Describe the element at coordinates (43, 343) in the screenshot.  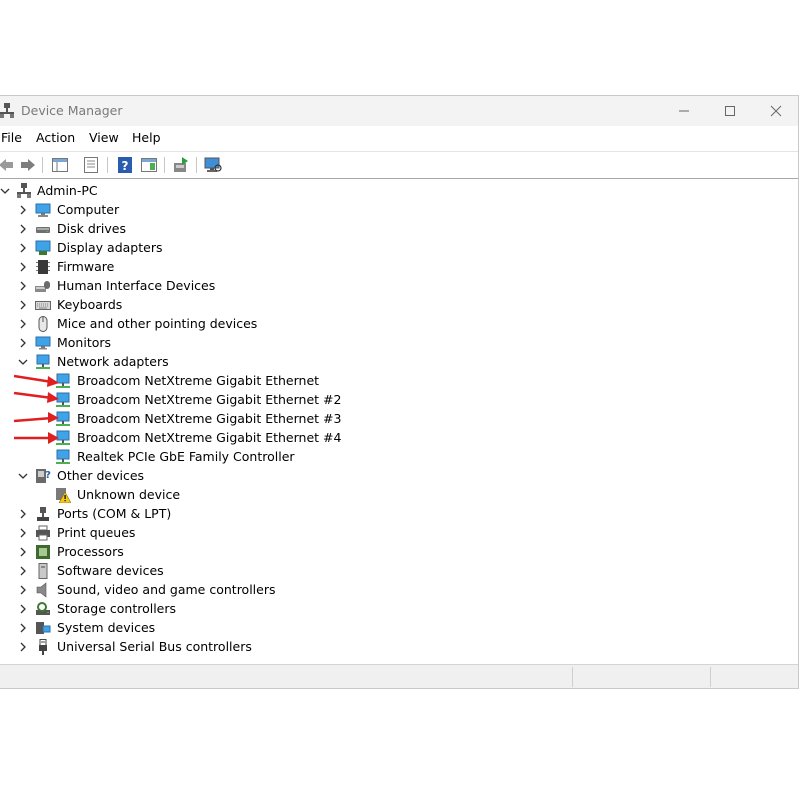
I see `monitor-icon` at that location.